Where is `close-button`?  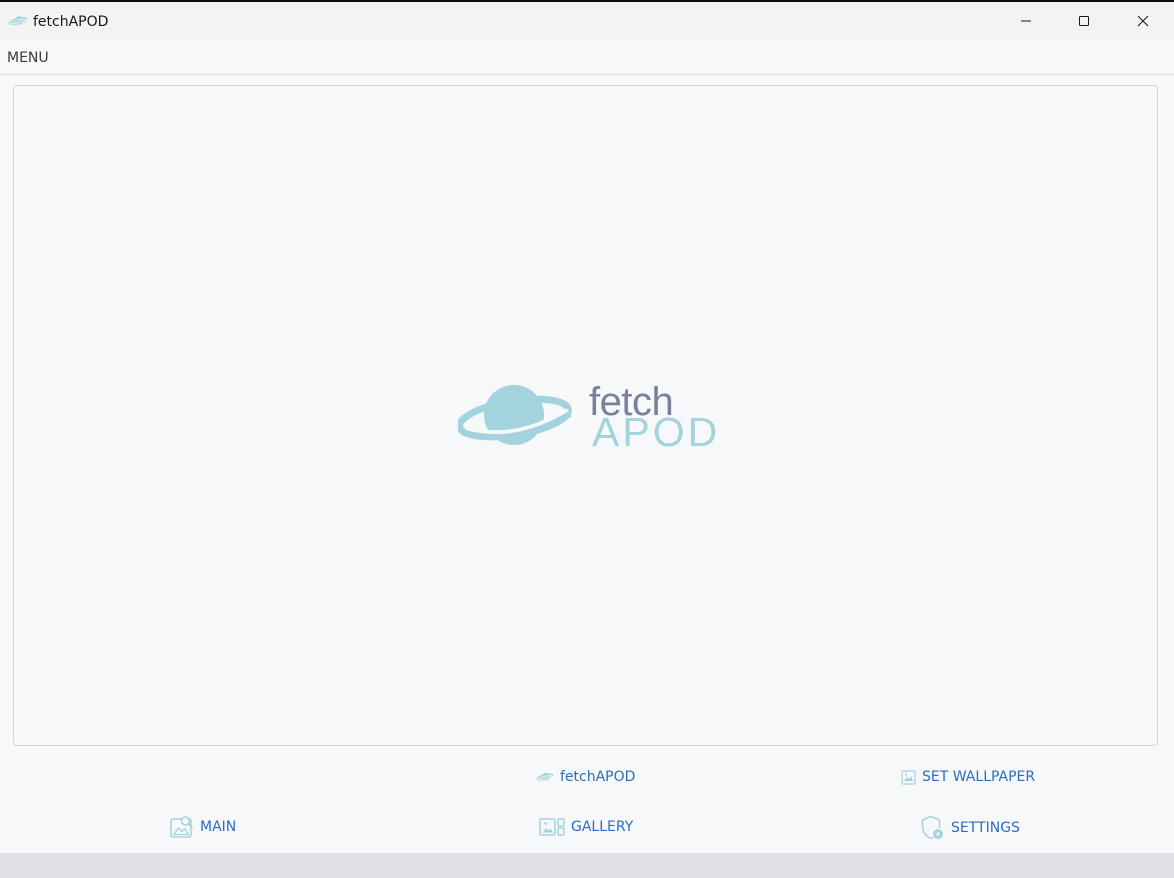 close-button is located at coordinates (1143, 21).